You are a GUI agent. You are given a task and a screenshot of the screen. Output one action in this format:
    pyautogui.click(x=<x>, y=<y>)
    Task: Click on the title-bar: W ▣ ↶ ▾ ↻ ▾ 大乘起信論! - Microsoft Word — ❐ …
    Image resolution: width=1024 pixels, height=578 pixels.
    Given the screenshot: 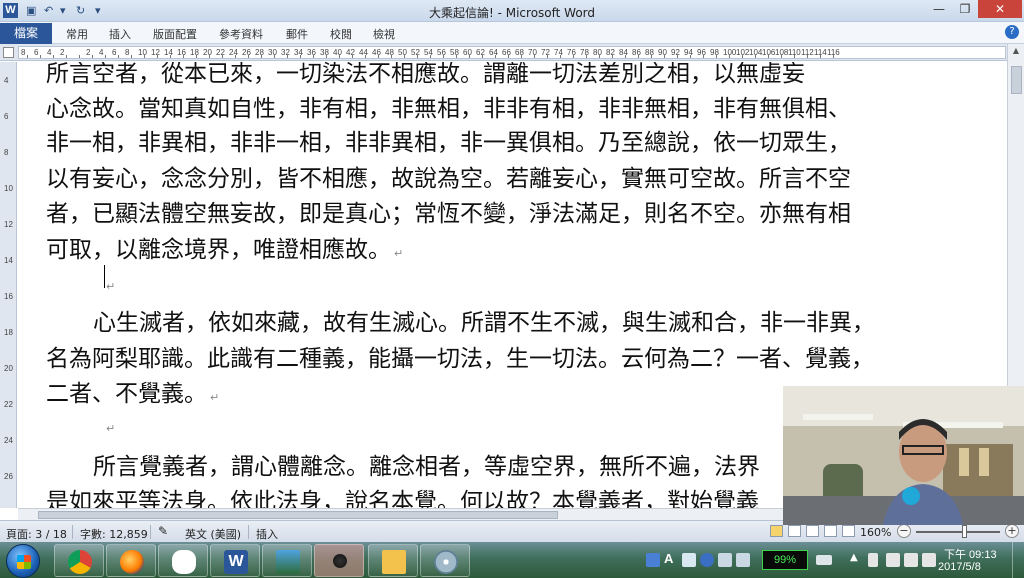 What is the action you would take?
    pyautogui.click(x=512, y=11)
    